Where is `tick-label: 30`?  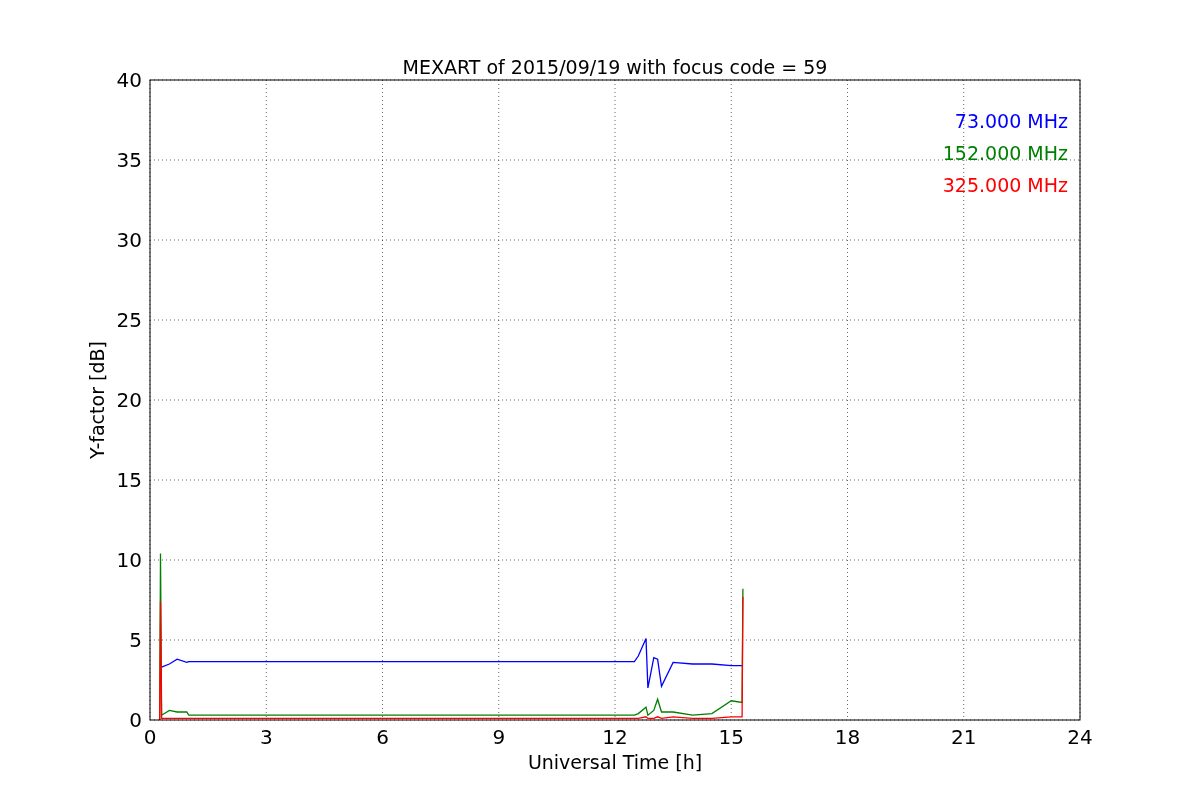
tick-label: 30 is located at coordinates (129, 240).